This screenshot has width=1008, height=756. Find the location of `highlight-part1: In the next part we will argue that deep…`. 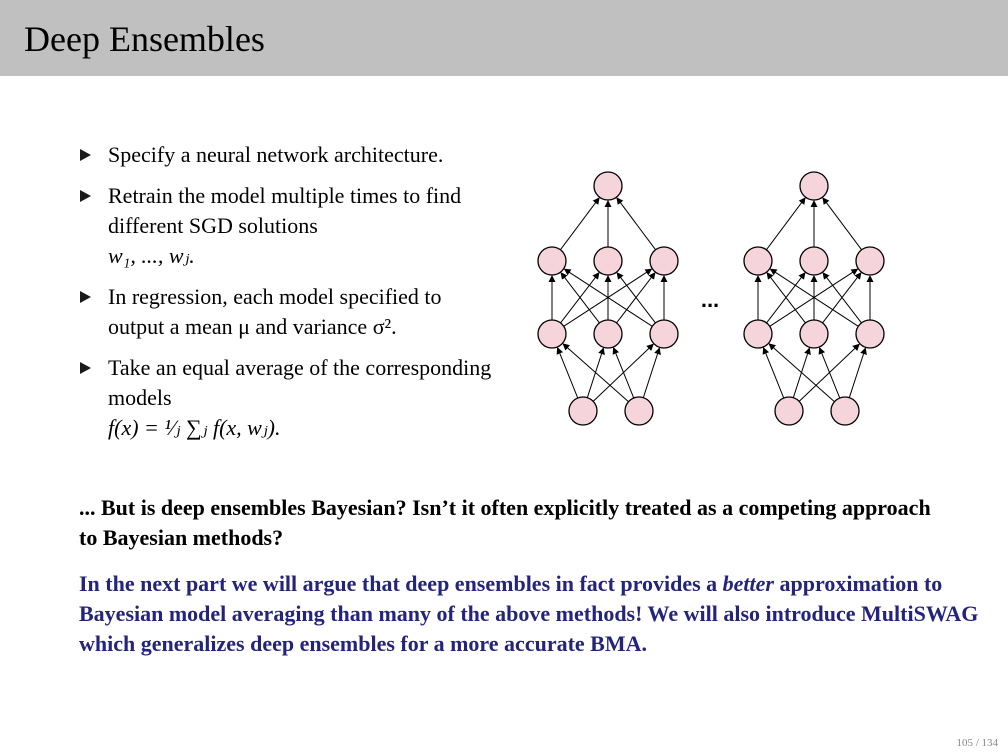

highlight-part1: In the next part we will argue that deep… is located at coordinates (401, 583).